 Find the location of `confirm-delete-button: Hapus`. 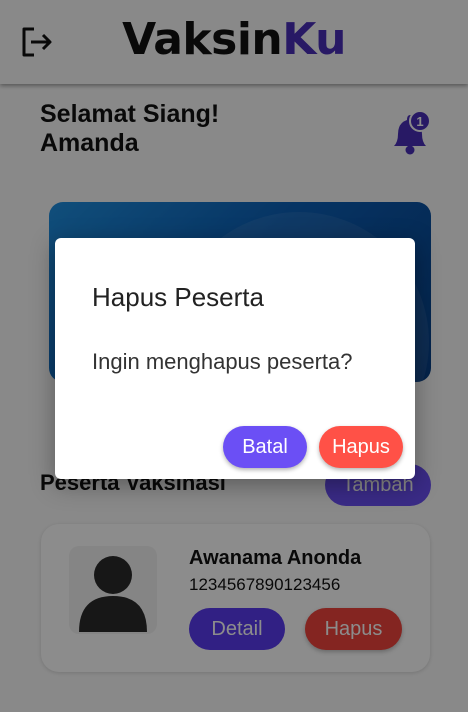

confirm-delete-button: Hapus is located at coordinates (361, 447).